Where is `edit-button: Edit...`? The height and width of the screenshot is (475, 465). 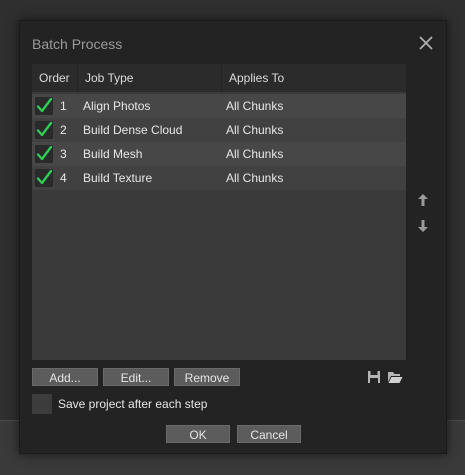 edit-button: Edit... is located at coordinates (136, 377).